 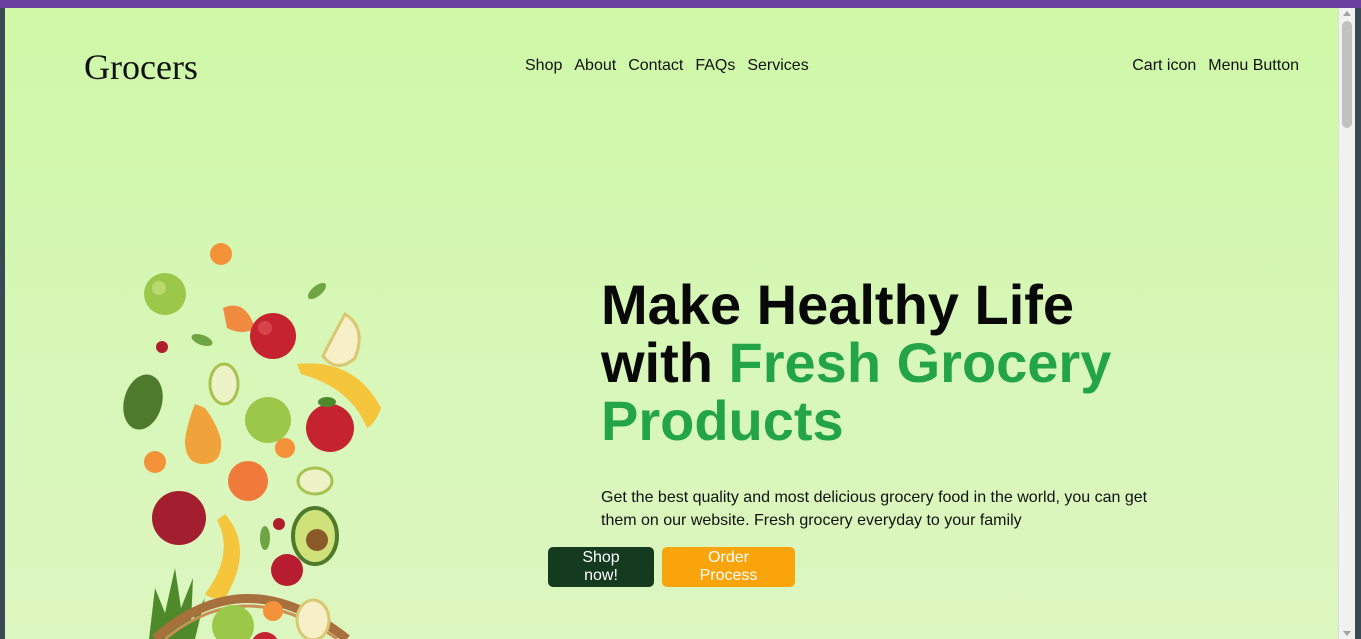 I want to click on brand-logo: Grocers, so click(x=141, y=67).